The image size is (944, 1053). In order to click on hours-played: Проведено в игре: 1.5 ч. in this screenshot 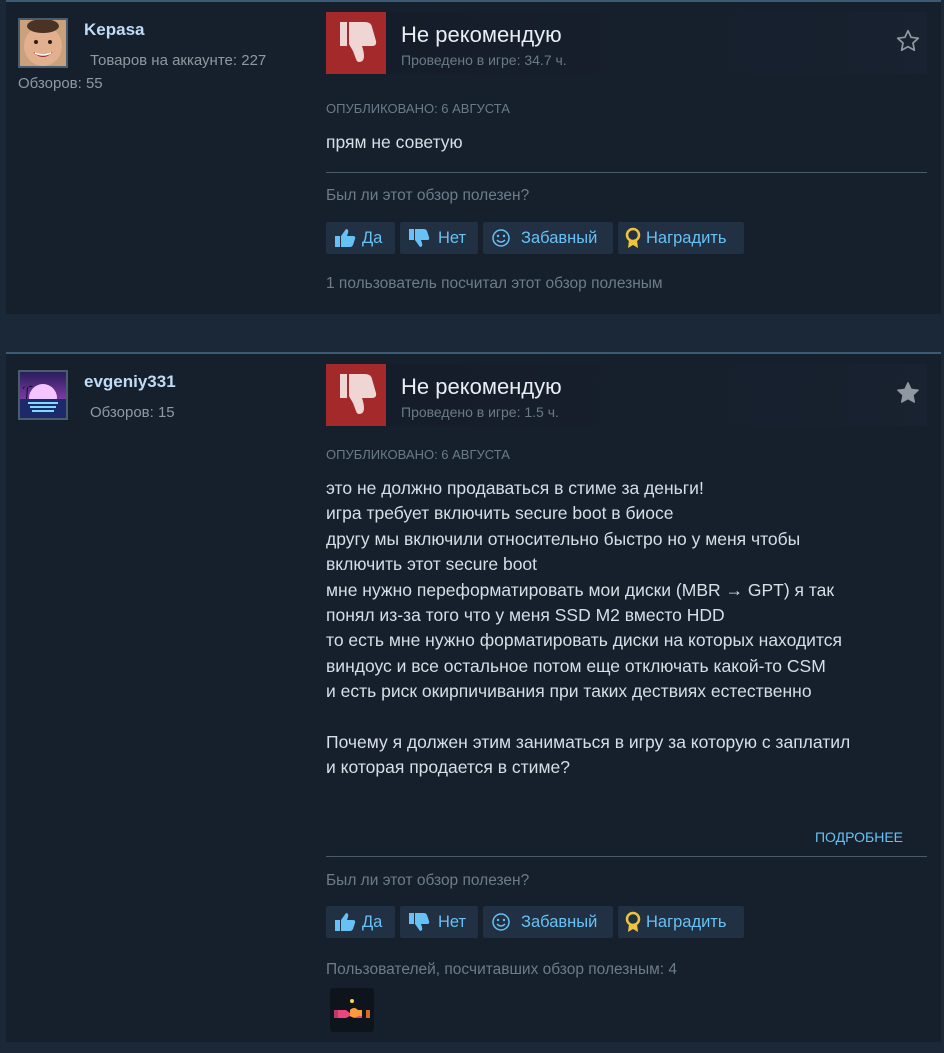, I will do `click(480, 412)`.